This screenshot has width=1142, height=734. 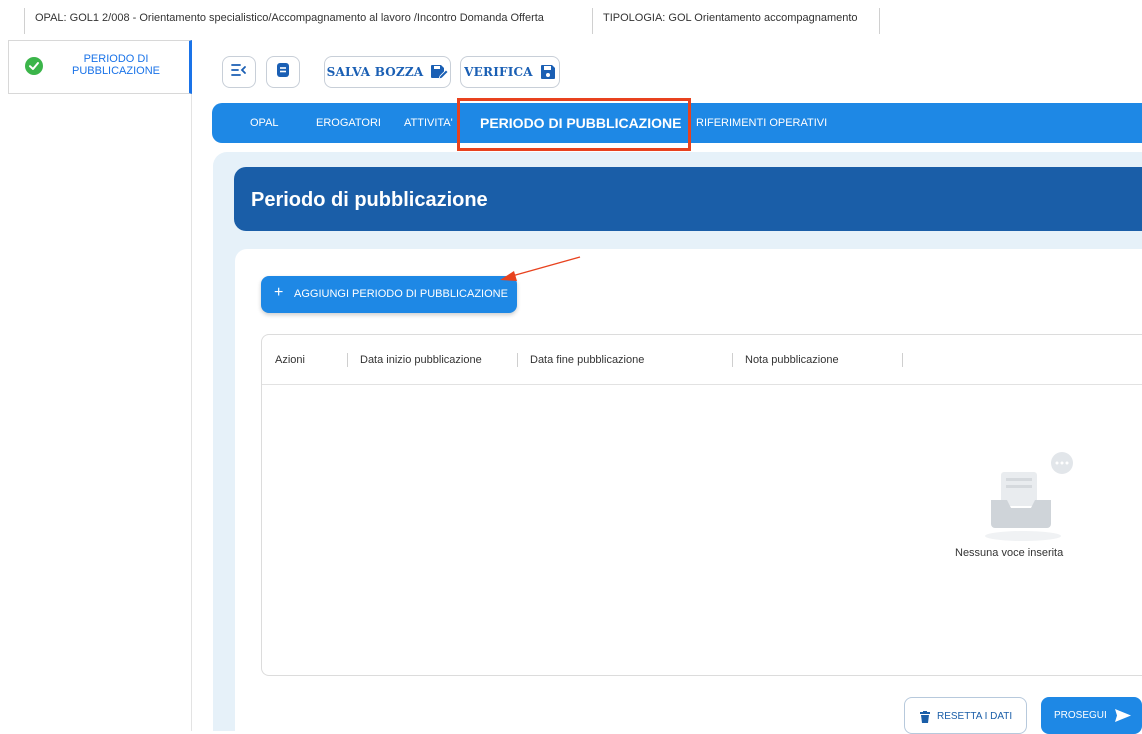 What do you see at coordinates (421, 360) in the screenshot?
I see `column-header-data-inizio: Data inizio pubblicazione` at bounding box center [421, 360].